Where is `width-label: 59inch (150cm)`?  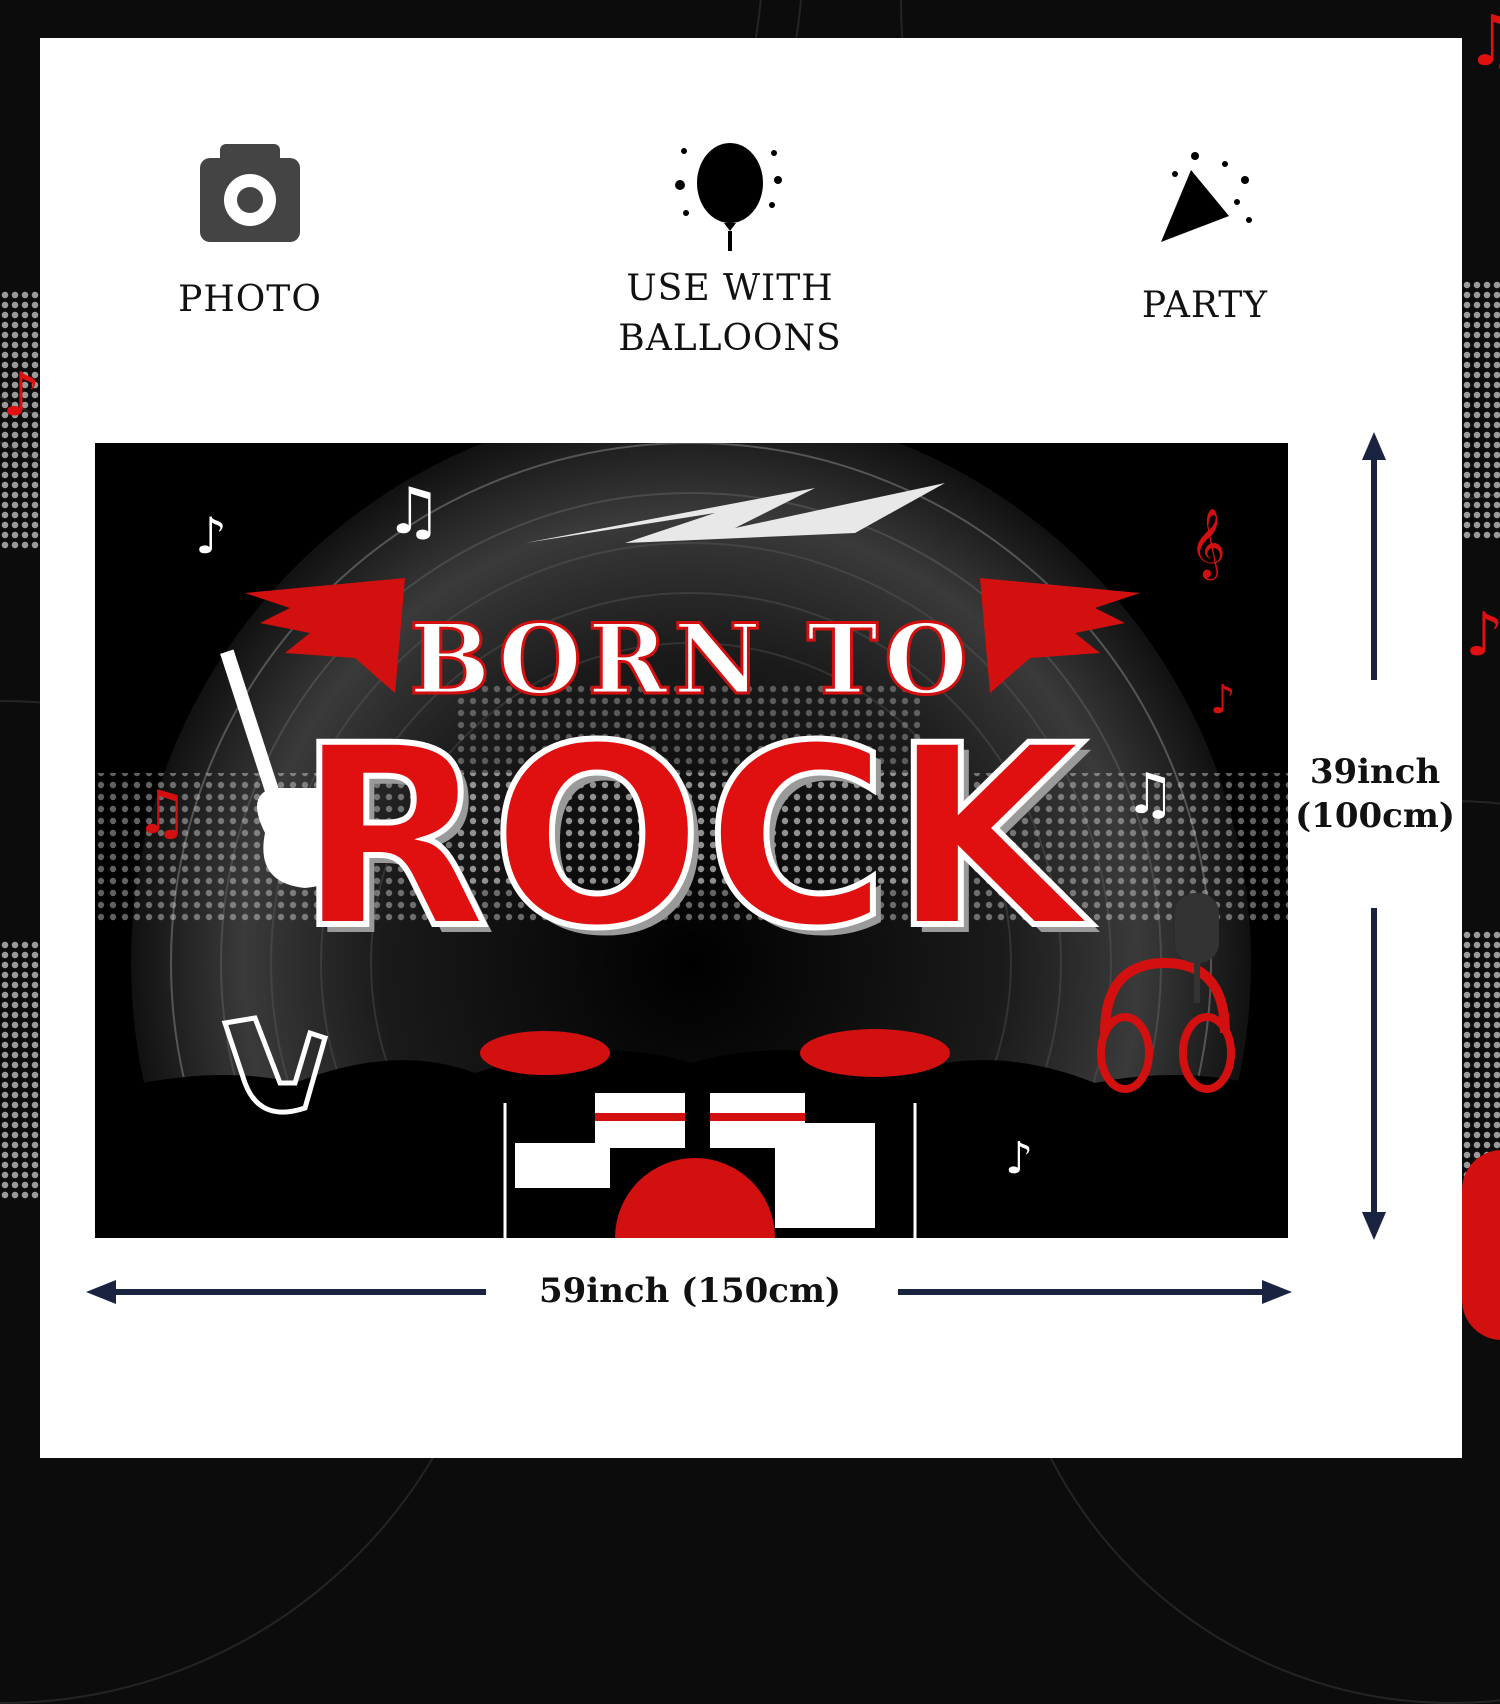 width-label: 59inch (150cm) is located at coordinates (690, 1291).